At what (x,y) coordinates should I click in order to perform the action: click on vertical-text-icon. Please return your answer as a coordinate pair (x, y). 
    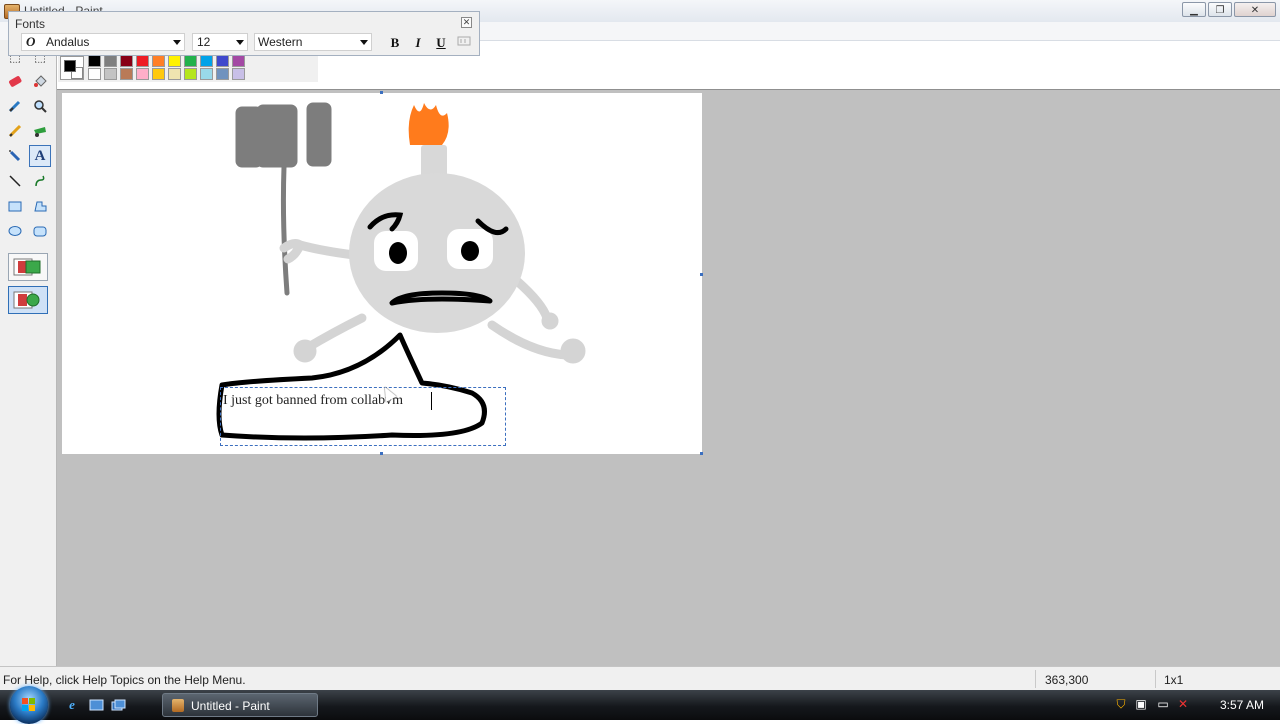
    Looking at the image, I should click on (464, 41).